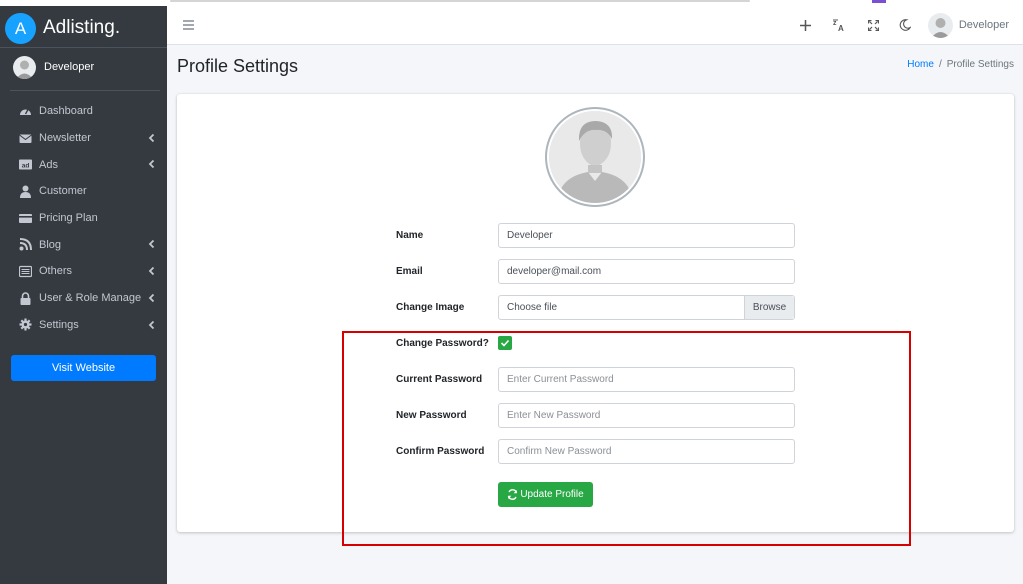 This screenshot has width=1023, height=584. Describe the element at coordinates (410, 235) in the screenshot. I see `name-label: Name` at that location.